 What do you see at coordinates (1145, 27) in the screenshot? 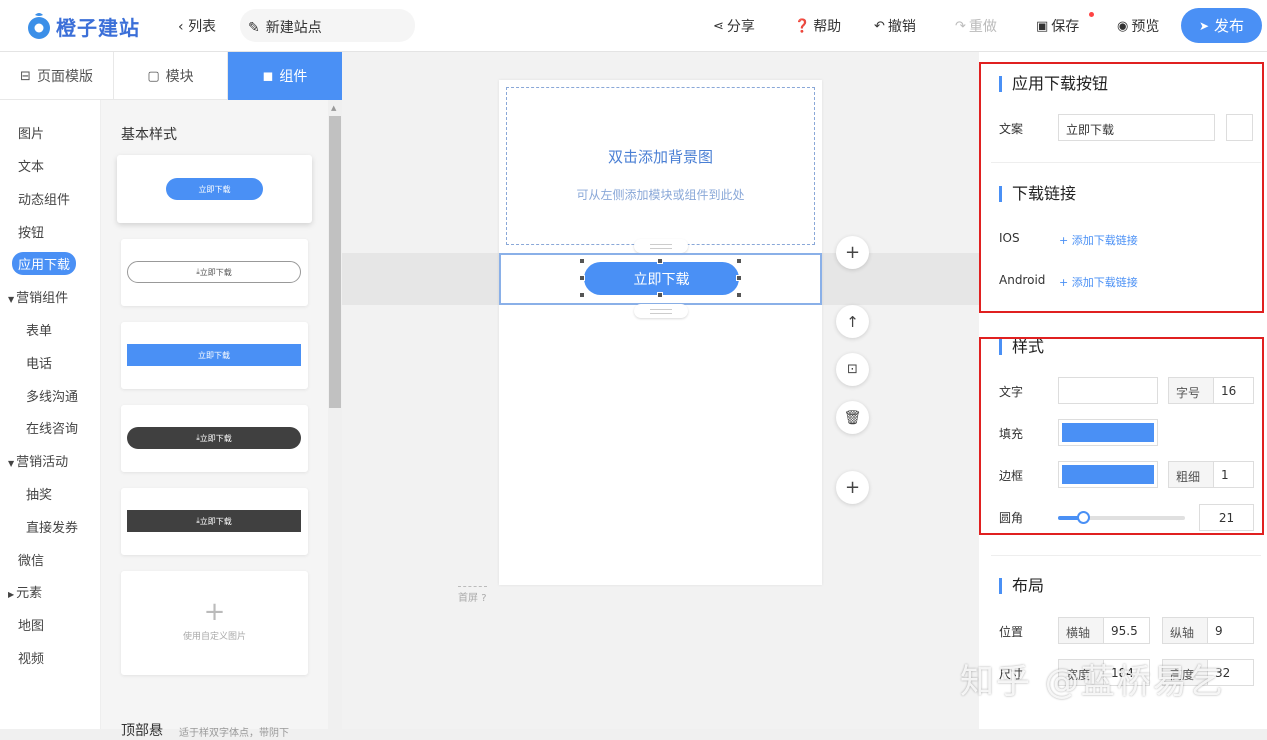
I see `preview-label: 预览` at bounding box center [1145, 27].